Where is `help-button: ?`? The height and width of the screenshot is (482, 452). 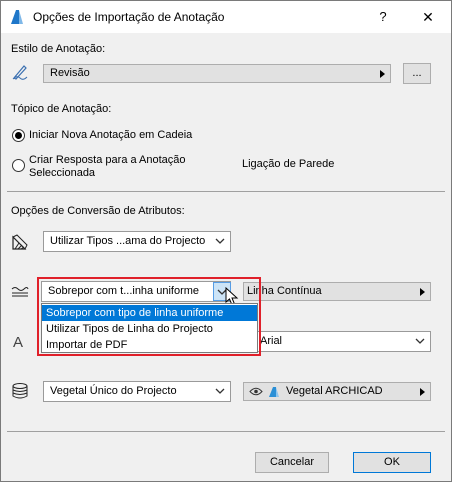 help-button: ? is located at coordinates (383, 17).